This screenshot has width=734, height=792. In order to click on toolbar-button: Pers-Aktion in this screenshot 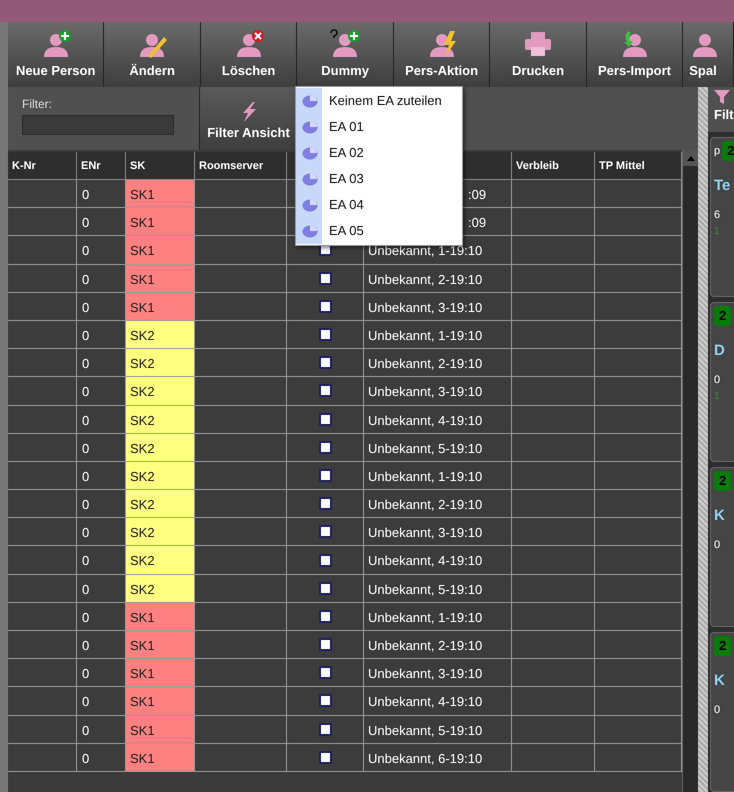, I will do `click(442, 54)`.